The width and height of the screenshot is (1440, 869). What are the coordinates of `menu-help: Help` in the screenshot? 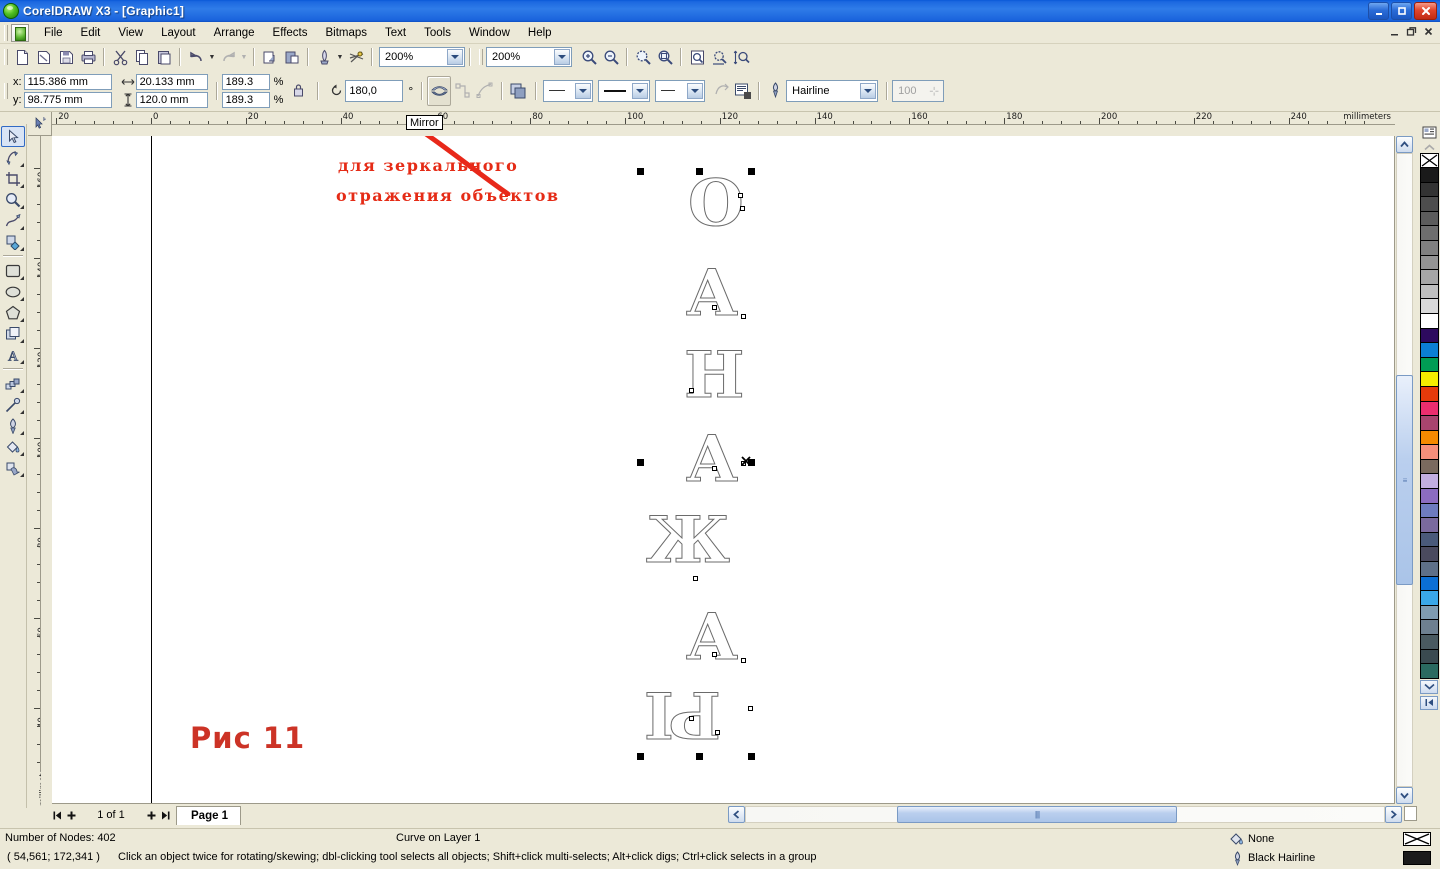 It's located at (540, 33).